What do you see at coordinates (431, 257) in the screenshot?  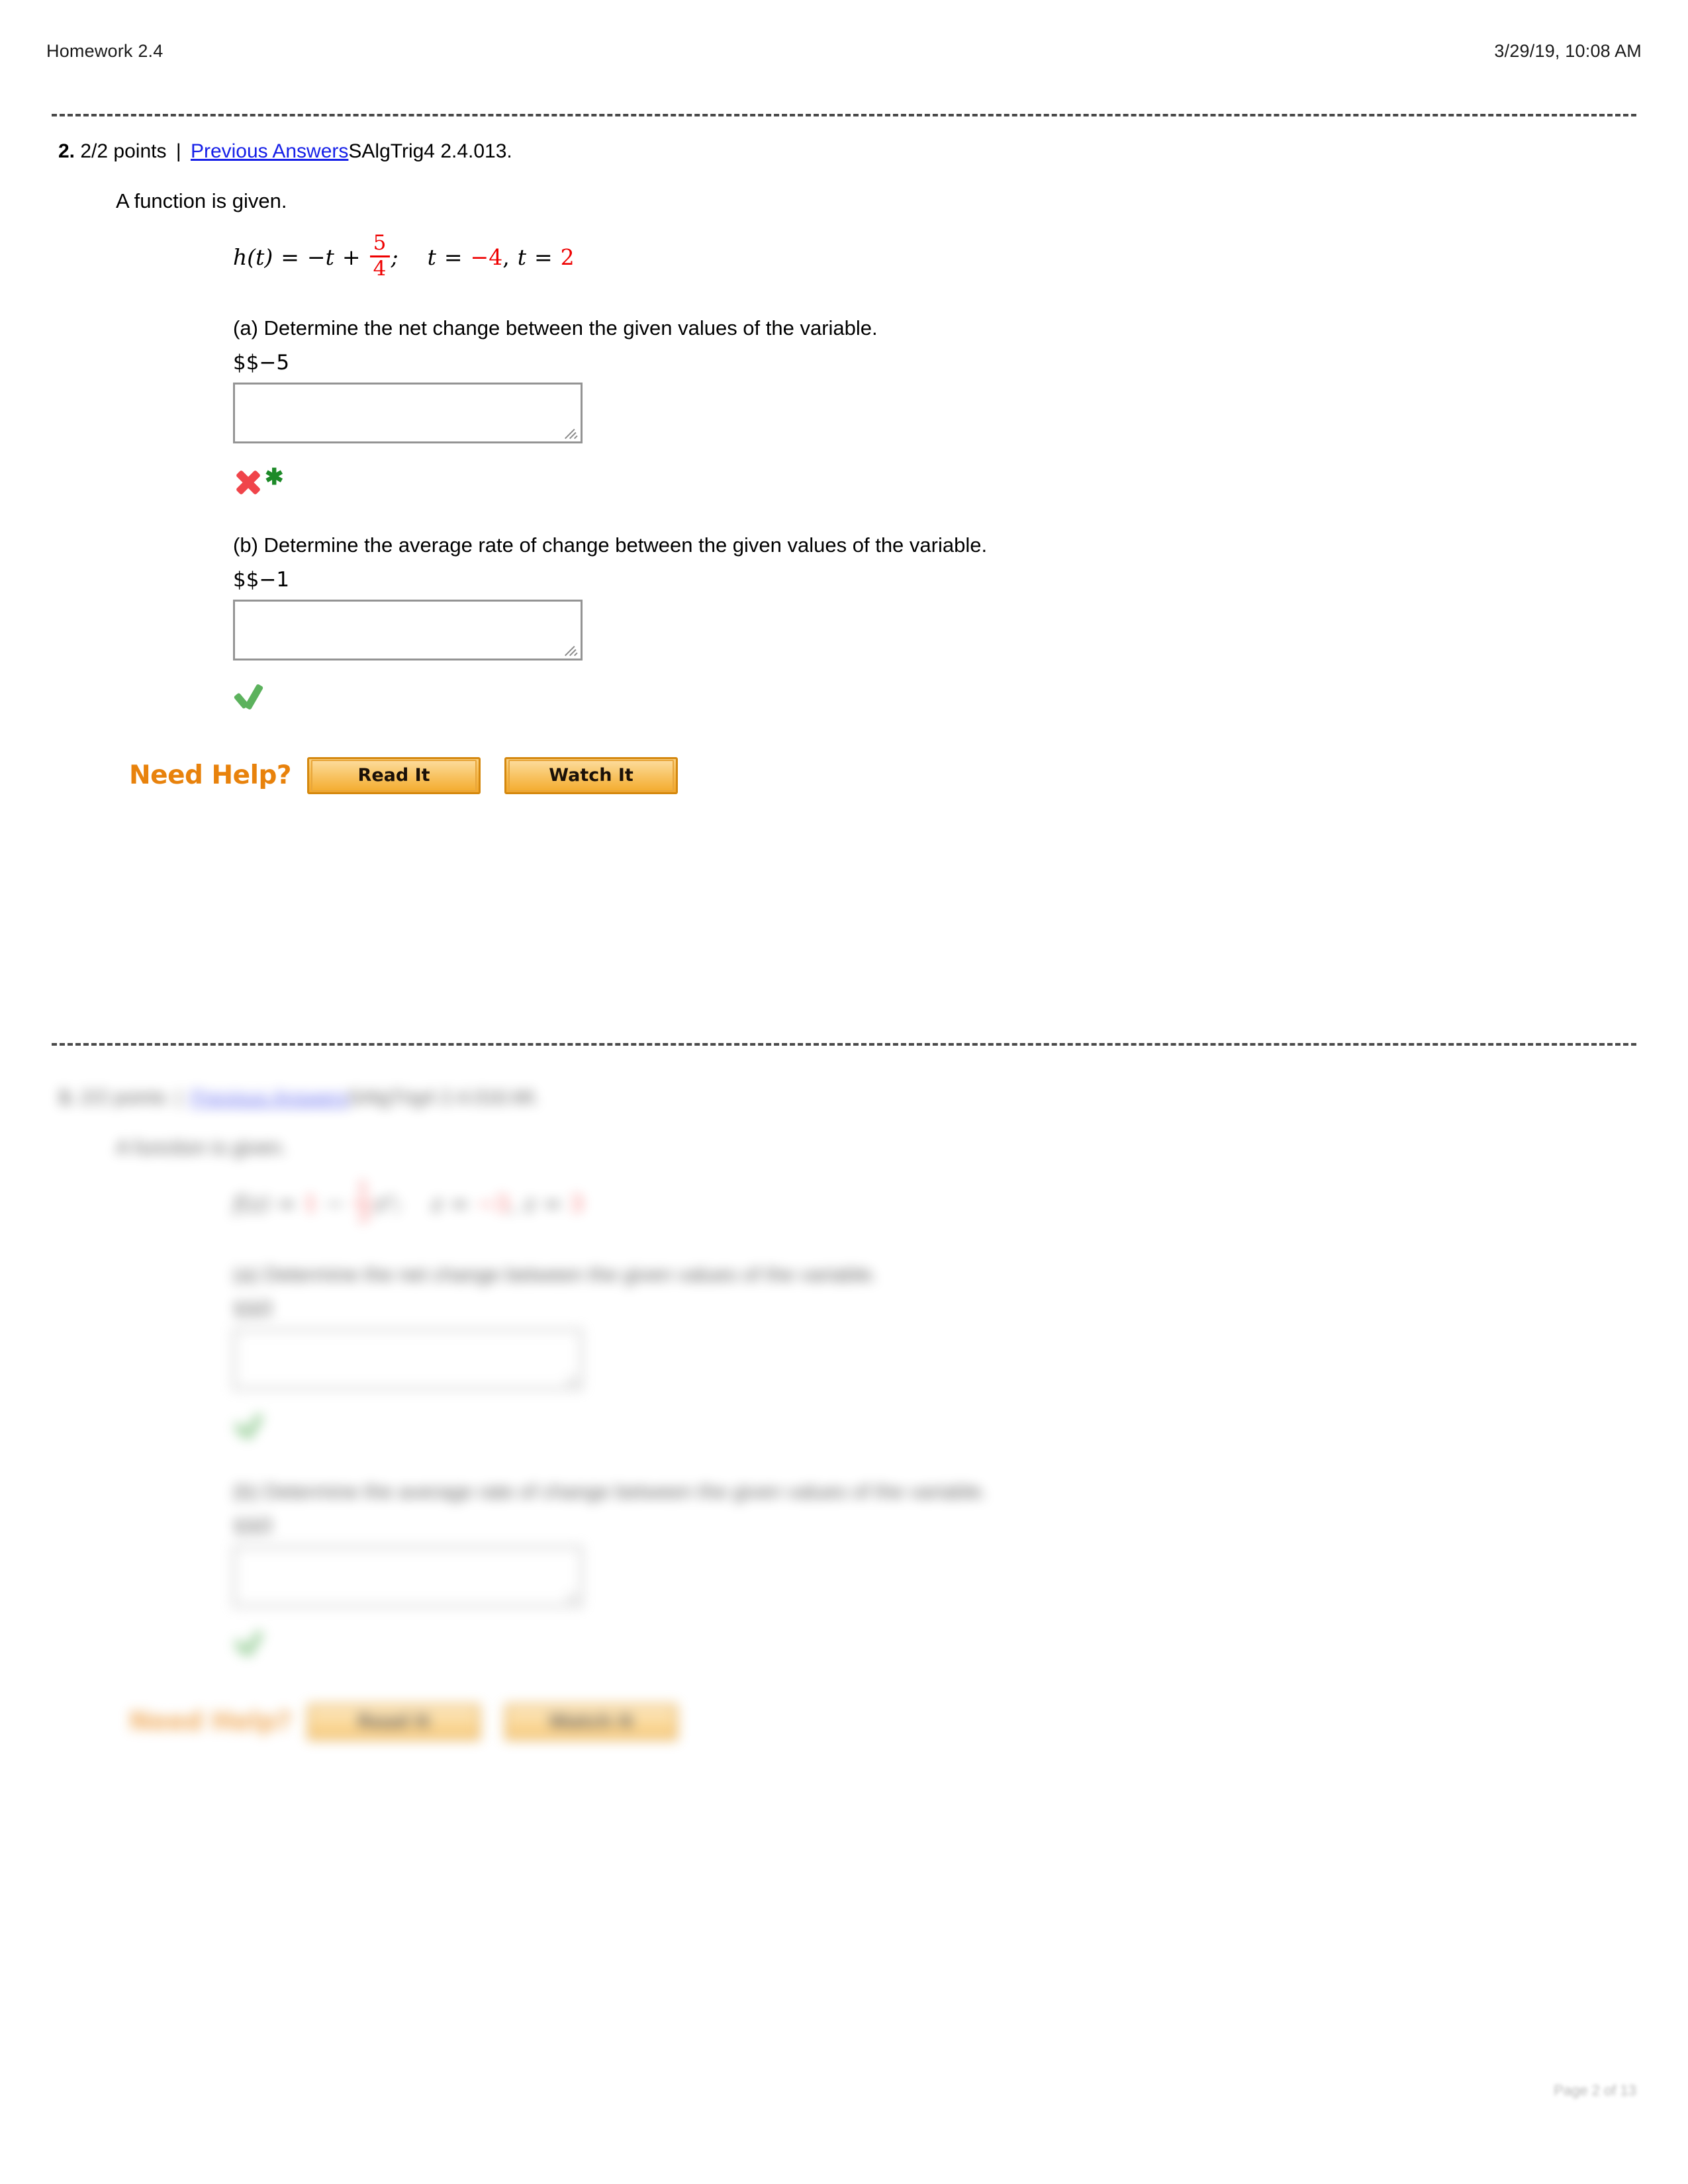 I see `formula-var1-label: t` at bounding box center [431, 257].